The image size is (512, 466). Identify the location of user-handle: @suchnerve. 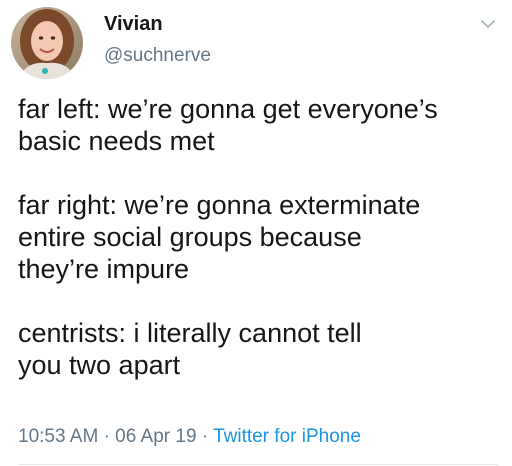
(157, 56).